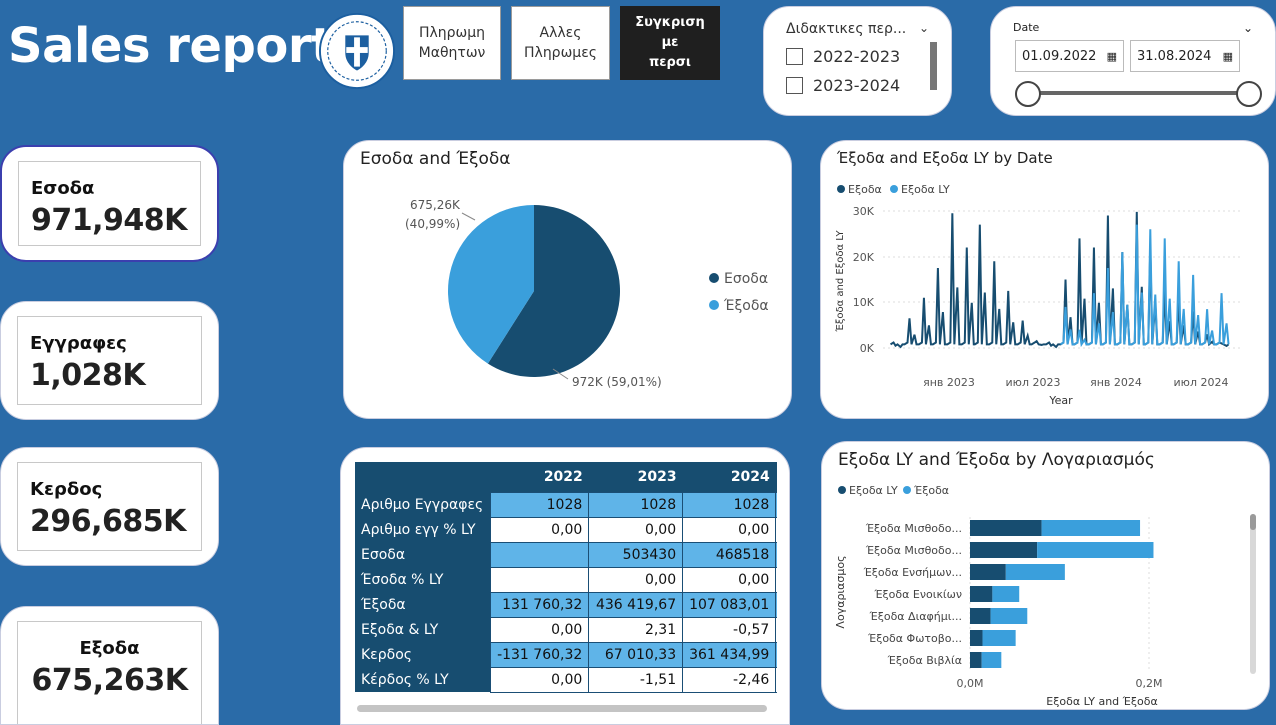 This screenshot has height=725, width=1276. Describe the element at coordinates (539, 477) in the screenshot. I see `matrix-col-header: 2022` at that location.